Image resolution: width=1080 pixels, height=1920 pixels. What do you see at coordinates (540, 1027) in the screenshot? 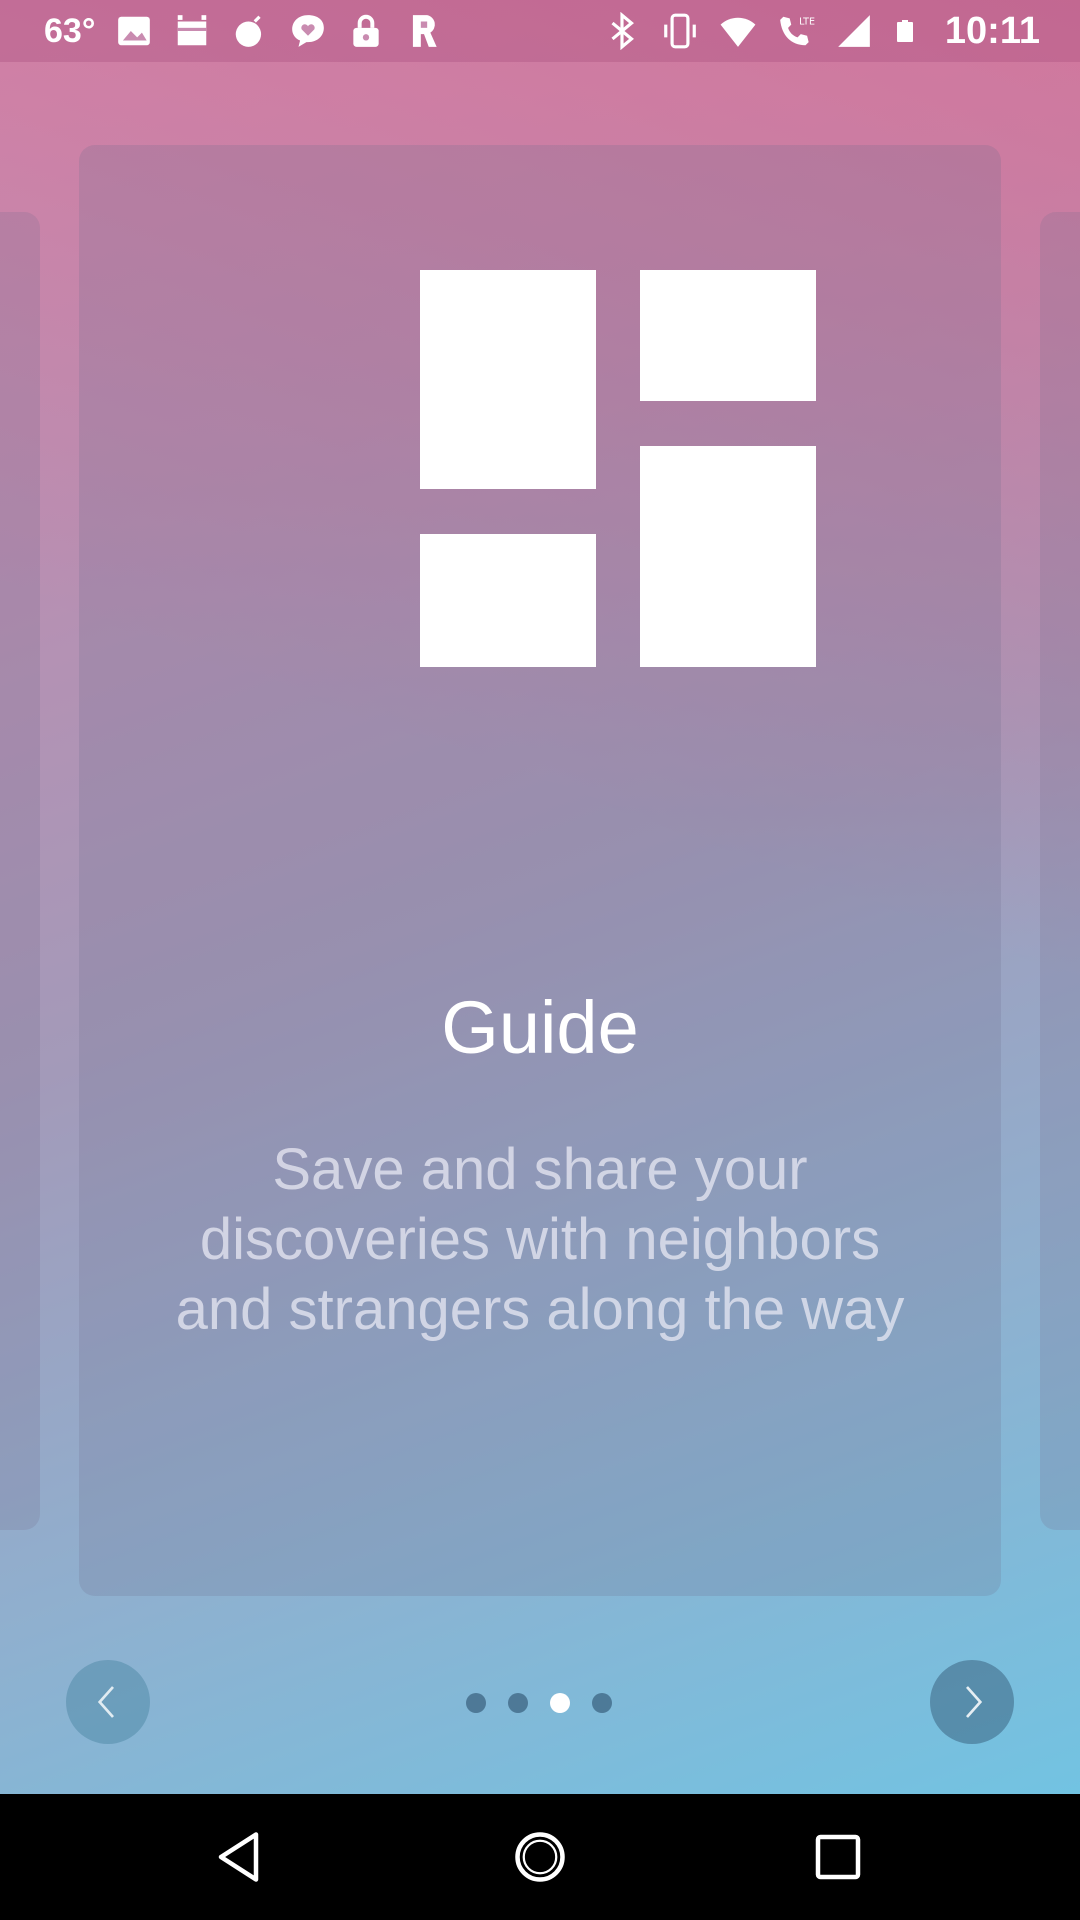
I see `card-title: Guide` at bounding box center [540, 1027].